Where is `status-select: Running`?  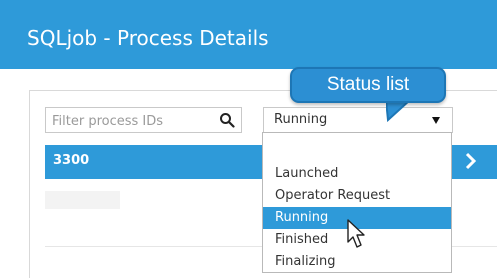 status-select: Running is located at coordinates (358, 120).